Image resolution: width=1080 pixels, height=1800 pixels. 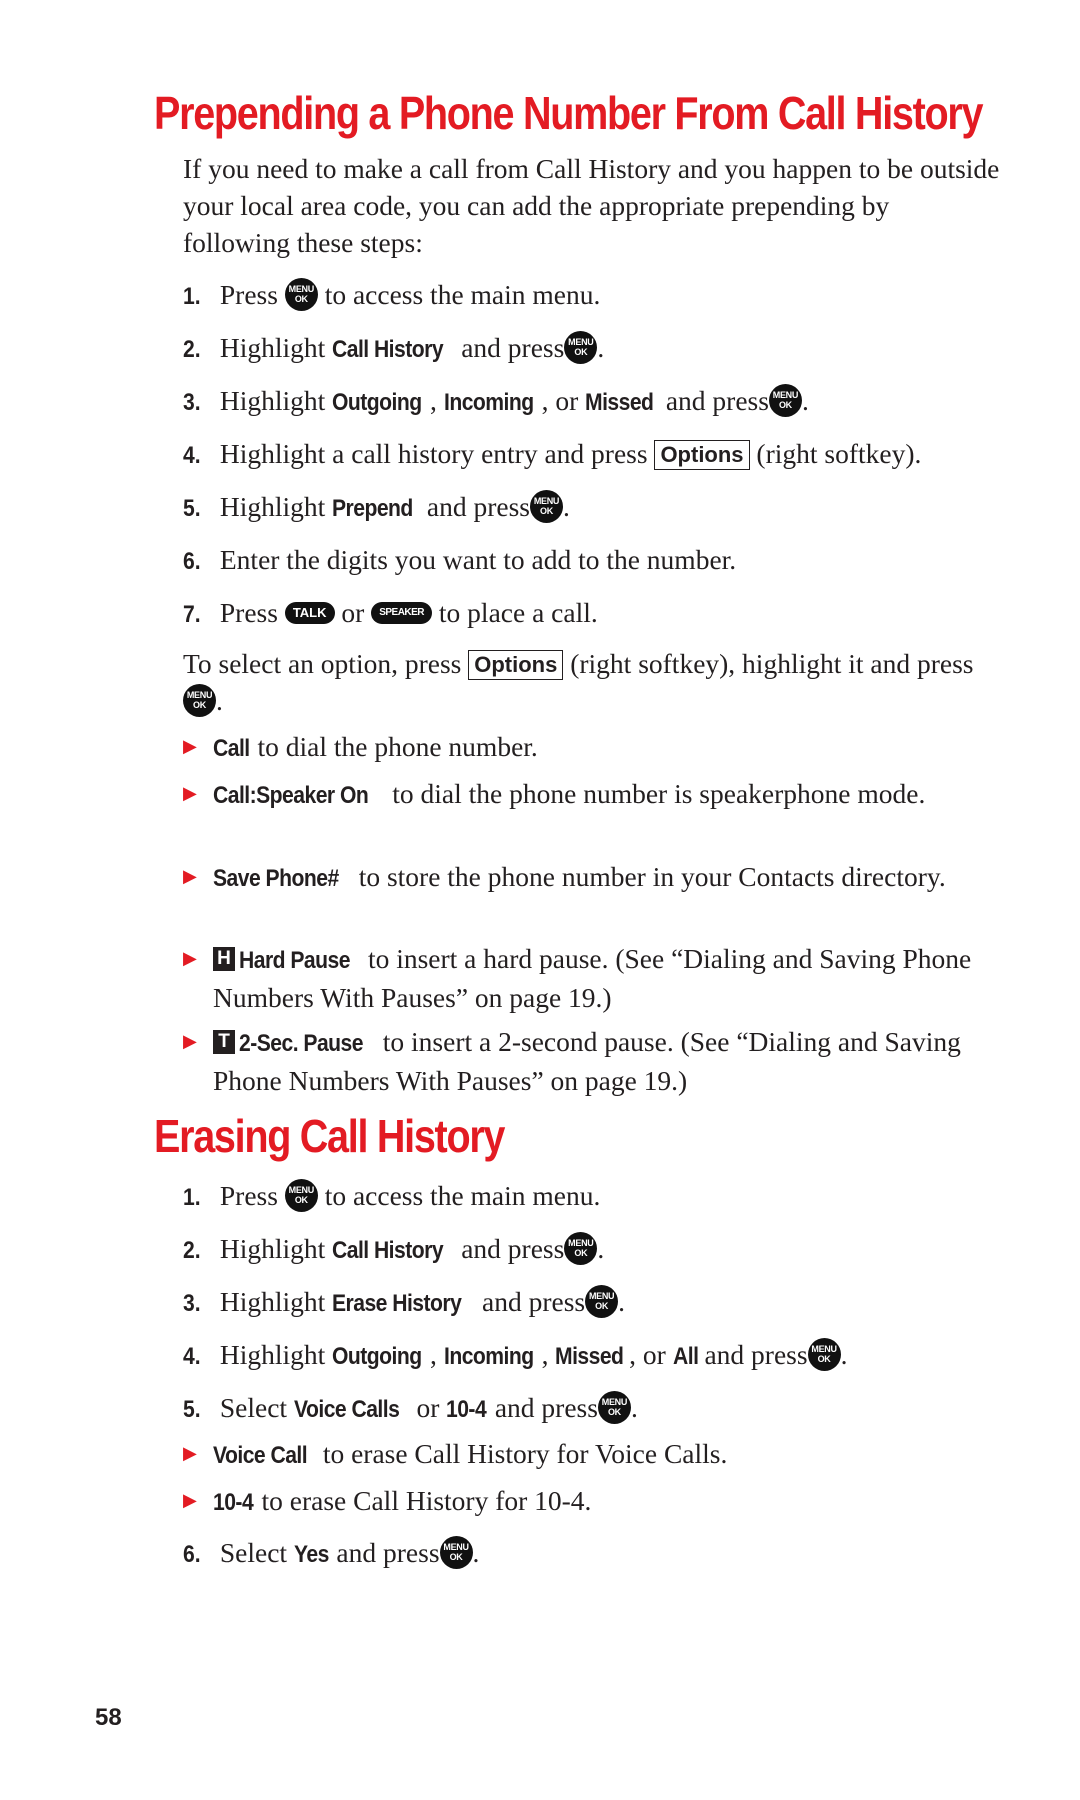 I want to click on step-text: Highlight a call history entry and press, so click(x=433, y=453).